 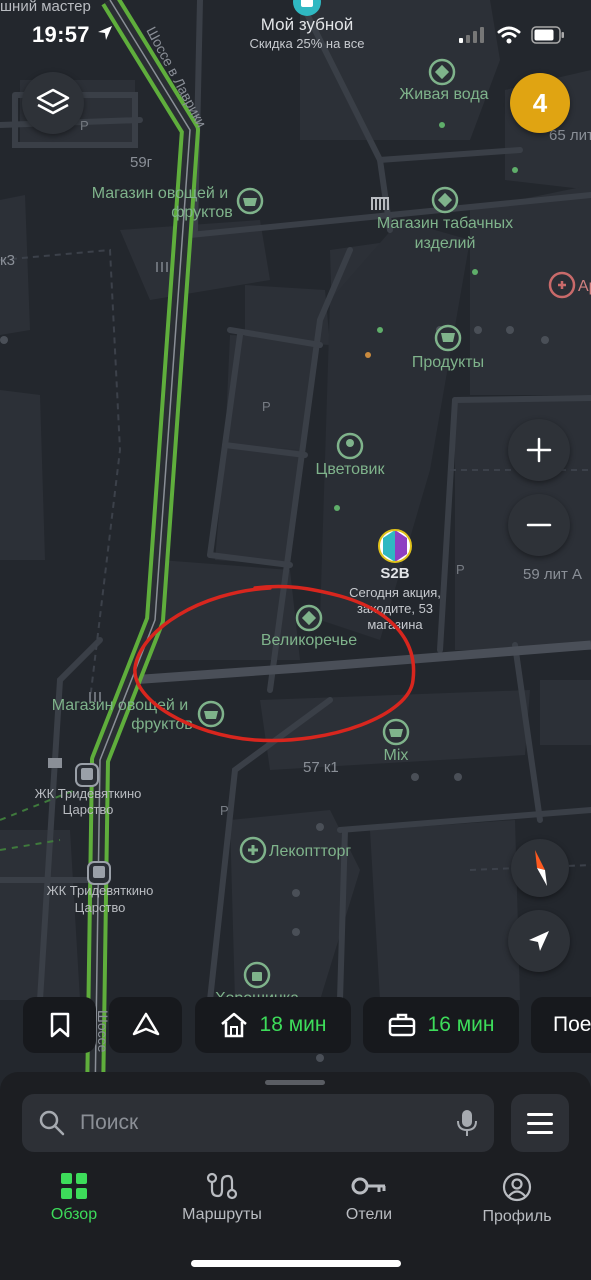 I want to click on status-icons, so click(x=512, y=35).